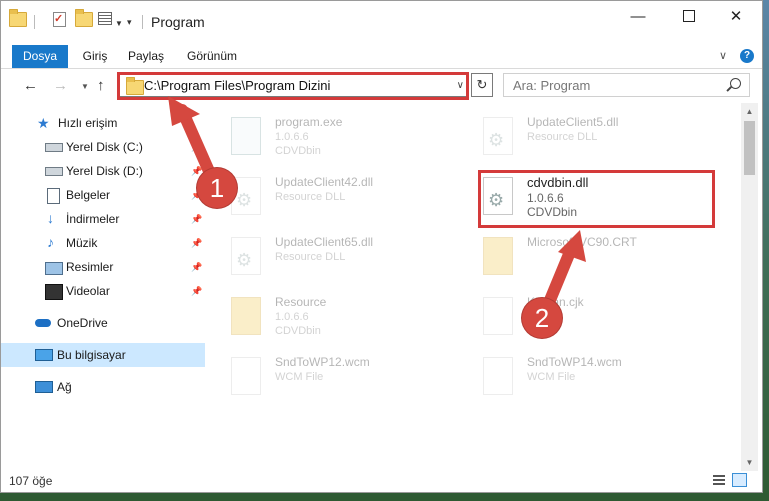 The height and width of the screenshot is (501, 769). I want to click on maximize-button, so click(689, 16).